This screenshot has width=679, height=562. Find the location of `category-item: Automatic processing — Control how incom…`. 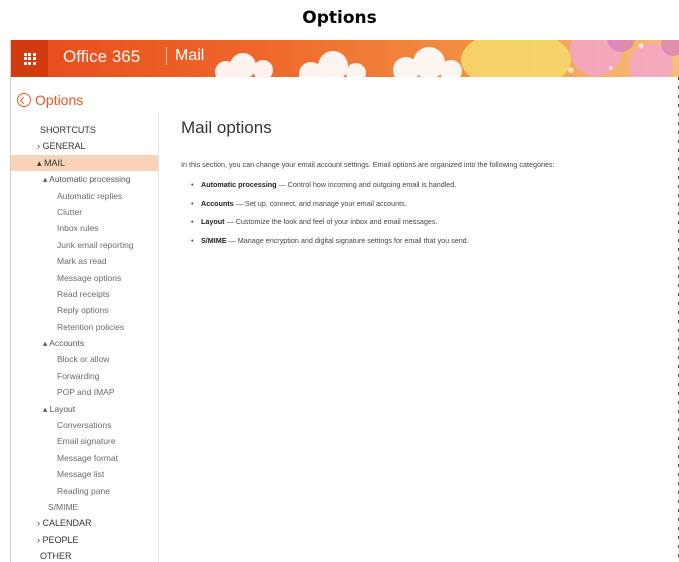

category-item: Automatic processing — Control how incom… is located at coordinates (431, 184).